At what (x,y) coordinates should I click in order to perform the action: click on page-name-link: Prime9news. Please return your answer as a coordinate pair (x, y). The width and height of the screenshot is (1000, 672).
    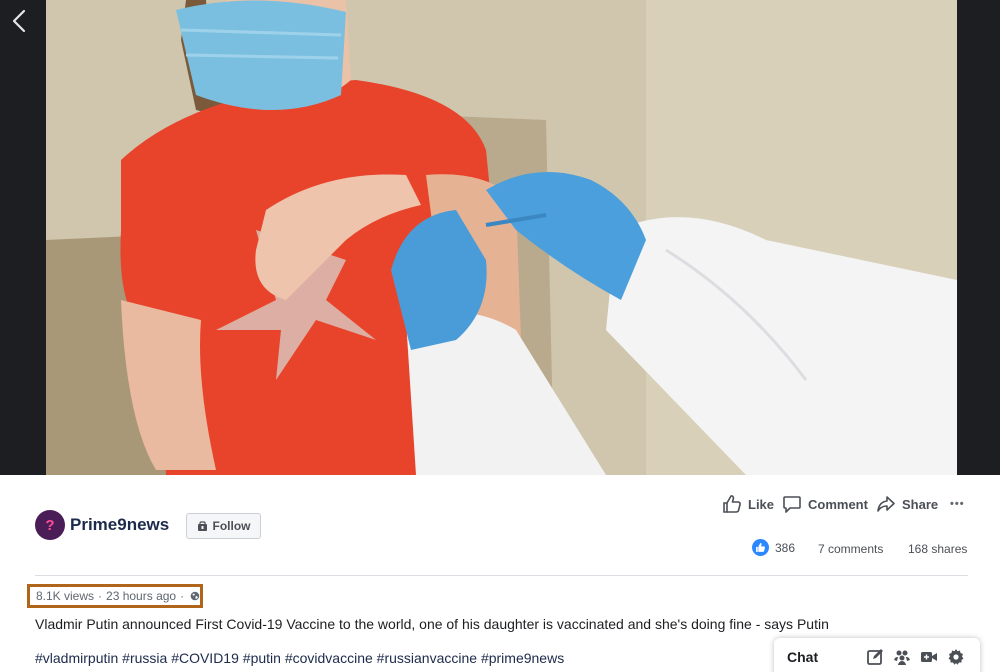
    Looking at the image, I should click on (119, 525).